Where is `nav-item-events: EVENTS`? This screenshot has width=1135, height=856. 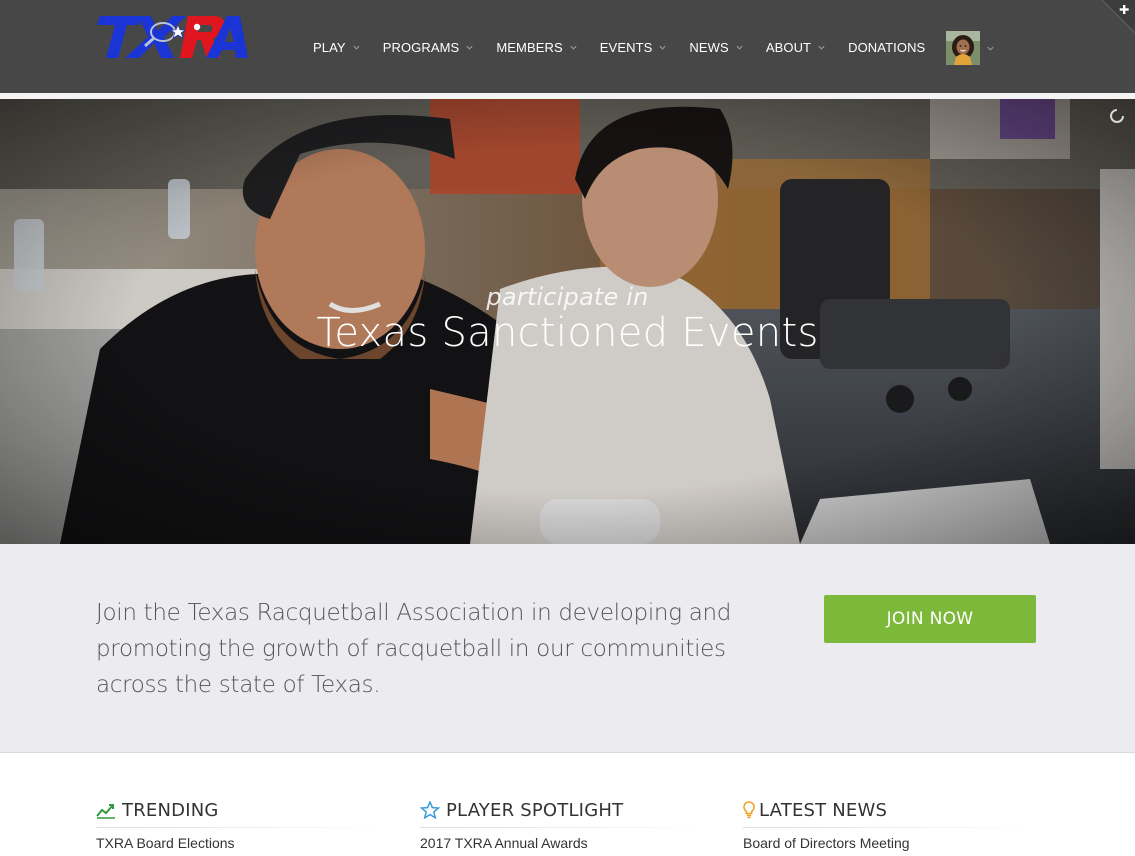 nav-item-events: EVENTS is located at coordinates (634, 47).